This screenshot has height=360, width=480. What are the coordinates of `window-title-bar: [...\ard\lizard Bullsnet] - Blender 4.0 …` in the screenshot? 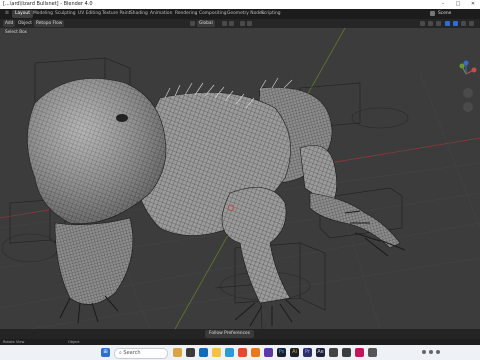 It's located at (240, 4).